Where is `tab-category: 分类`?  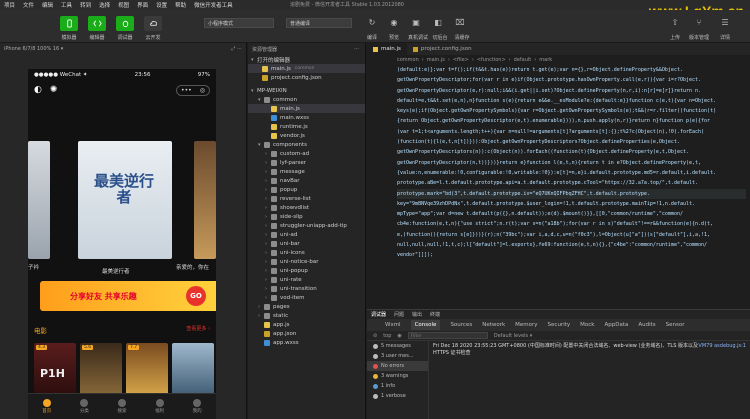 tab-category: 分类 is located at coordinates (84, 406).